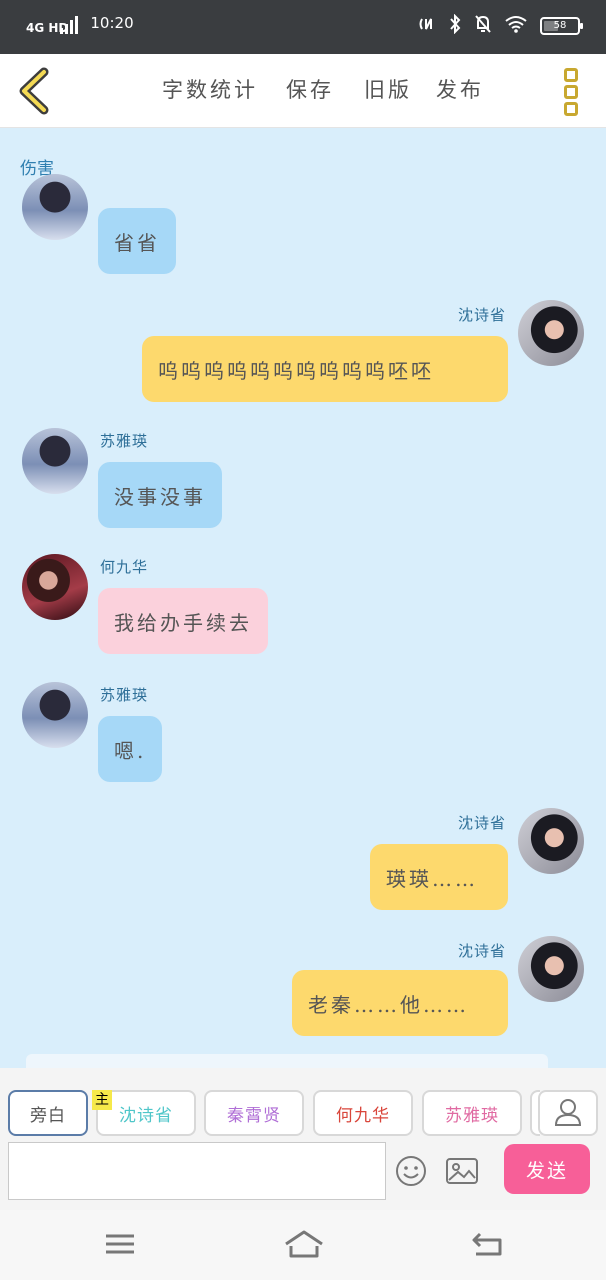 The image size is (606, 1280). What do you see at coordinates (547, 1169) in the screenshot?
I see `send-button: 发送` at bounding box center [547, 1169].